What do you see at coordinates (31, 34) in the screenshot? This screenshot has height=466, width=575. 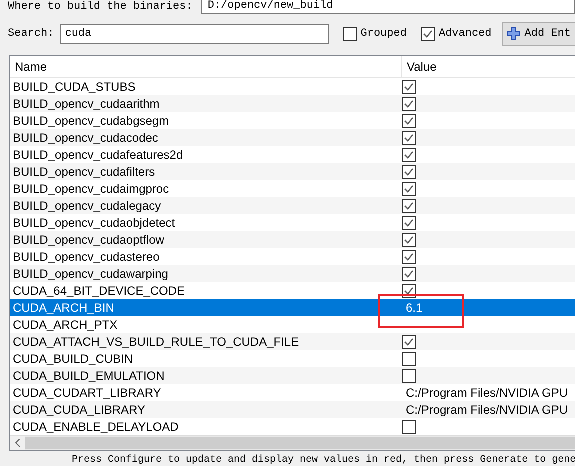 I see `search-label: Search:` at bounding box center [31, 34].